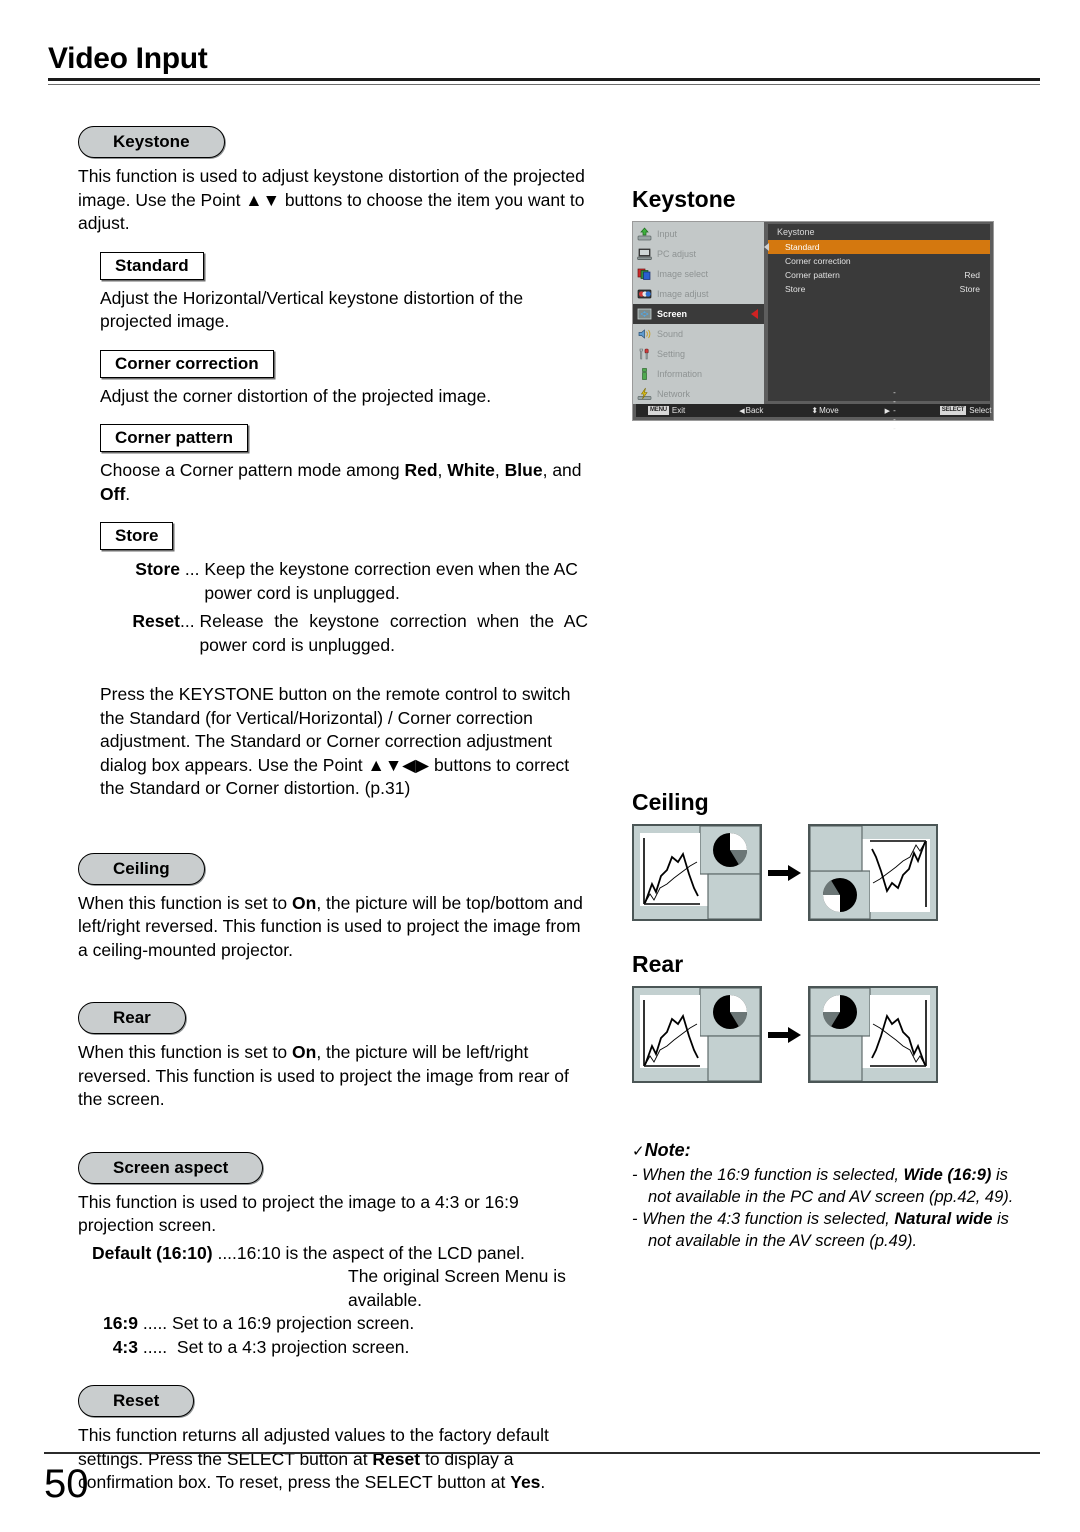  I want to click on osd-status-back: ◀ Back, so click(751, 410).